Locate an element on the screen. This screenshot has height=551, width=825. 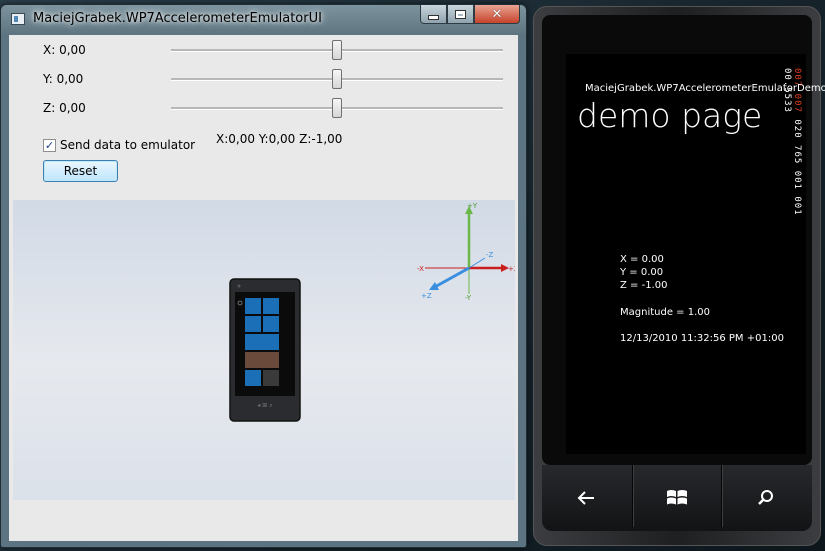
slider-row-x: X: 0,00 is located at coordinates (263, 50).